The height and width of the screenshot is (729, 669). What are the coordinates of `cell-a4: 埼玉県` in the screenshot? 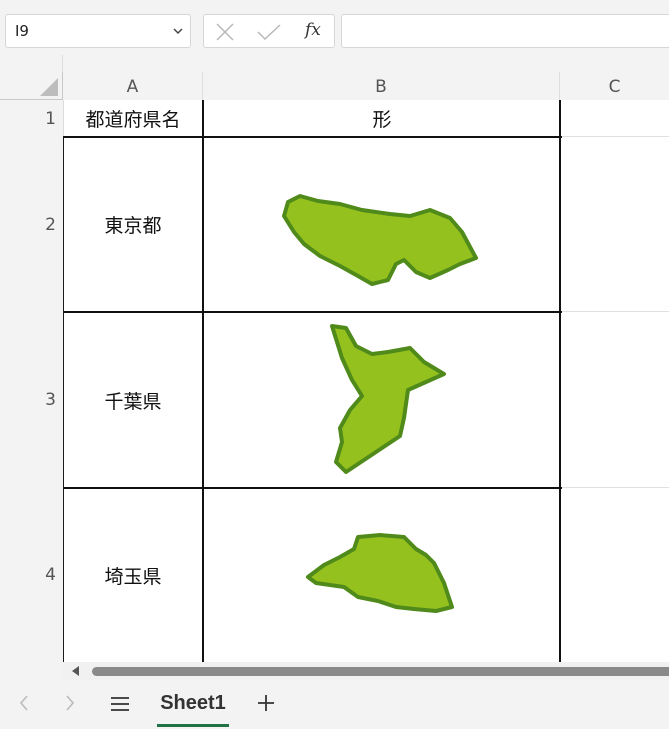 It's located at (133, 575).